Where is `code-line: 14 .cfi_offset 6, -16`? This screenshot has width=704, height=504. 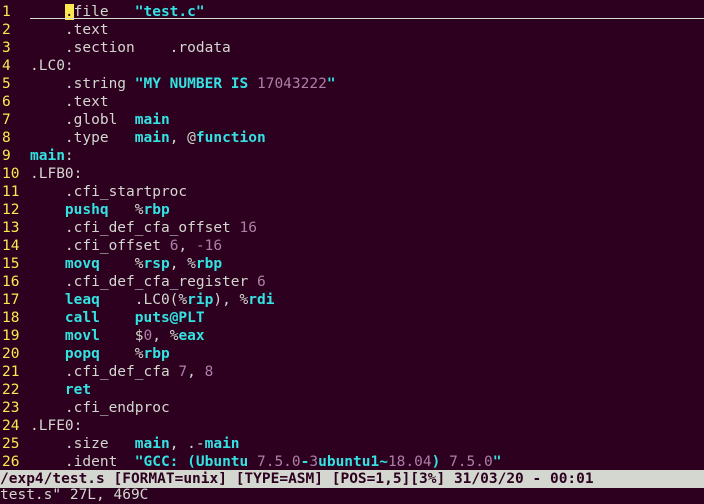 code-line: 14 .cfi_offset 6, -16 is located at coordinates (352, 246).